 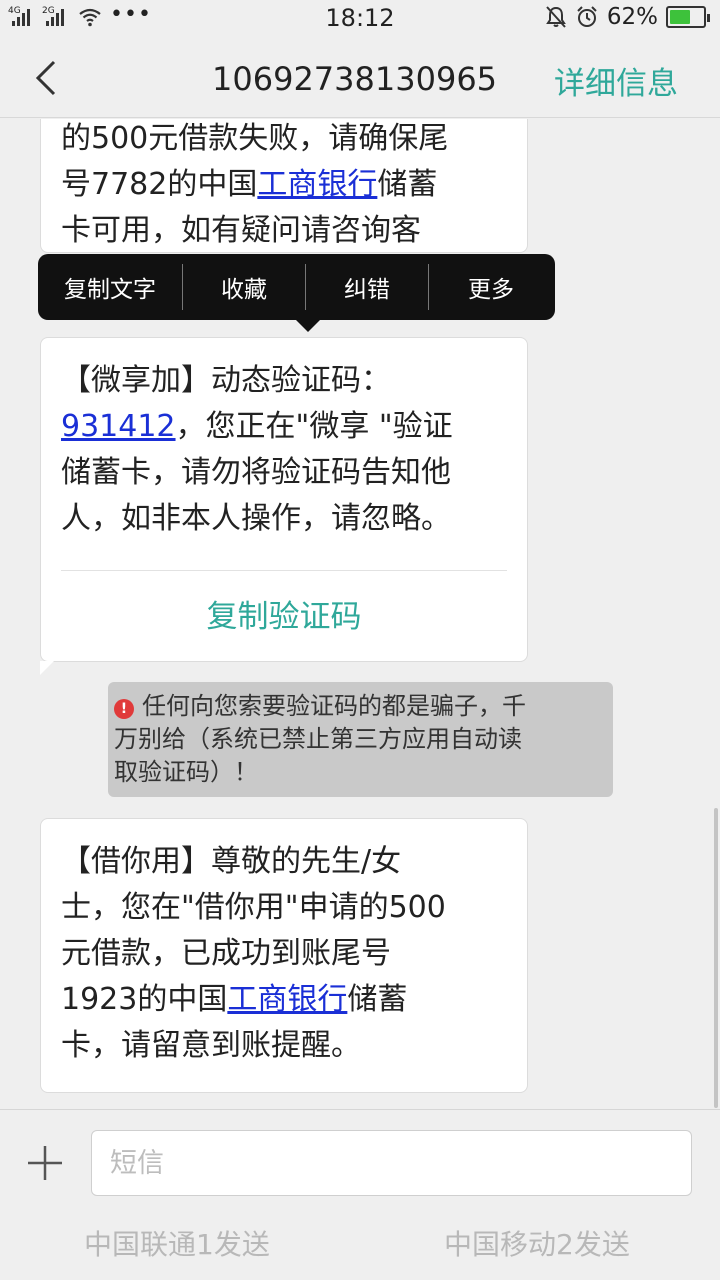 What do you see at coordinates (45, 1163) in the screenshot?
I see `plus-icon` at bounding box center [45, 1163].